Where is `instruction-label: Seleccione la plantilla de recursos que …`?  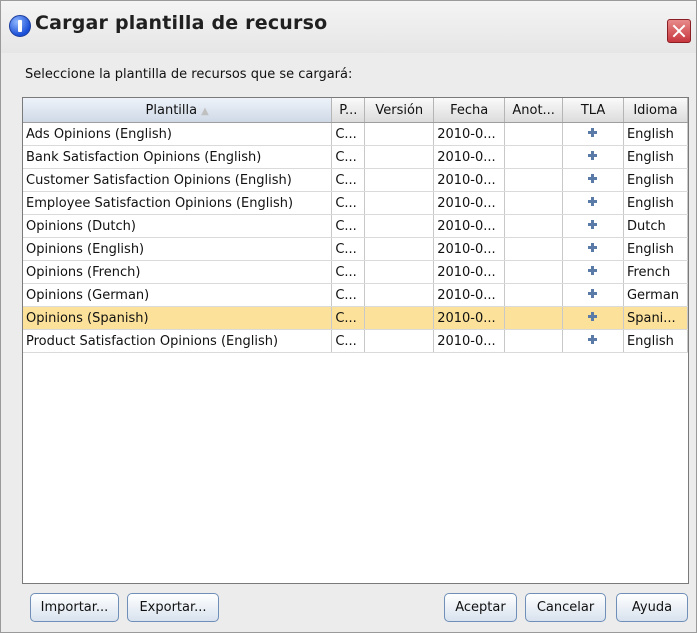 instruction-label: Seleccione la plantilla de recursos que … is located at coordinates (189, 74).